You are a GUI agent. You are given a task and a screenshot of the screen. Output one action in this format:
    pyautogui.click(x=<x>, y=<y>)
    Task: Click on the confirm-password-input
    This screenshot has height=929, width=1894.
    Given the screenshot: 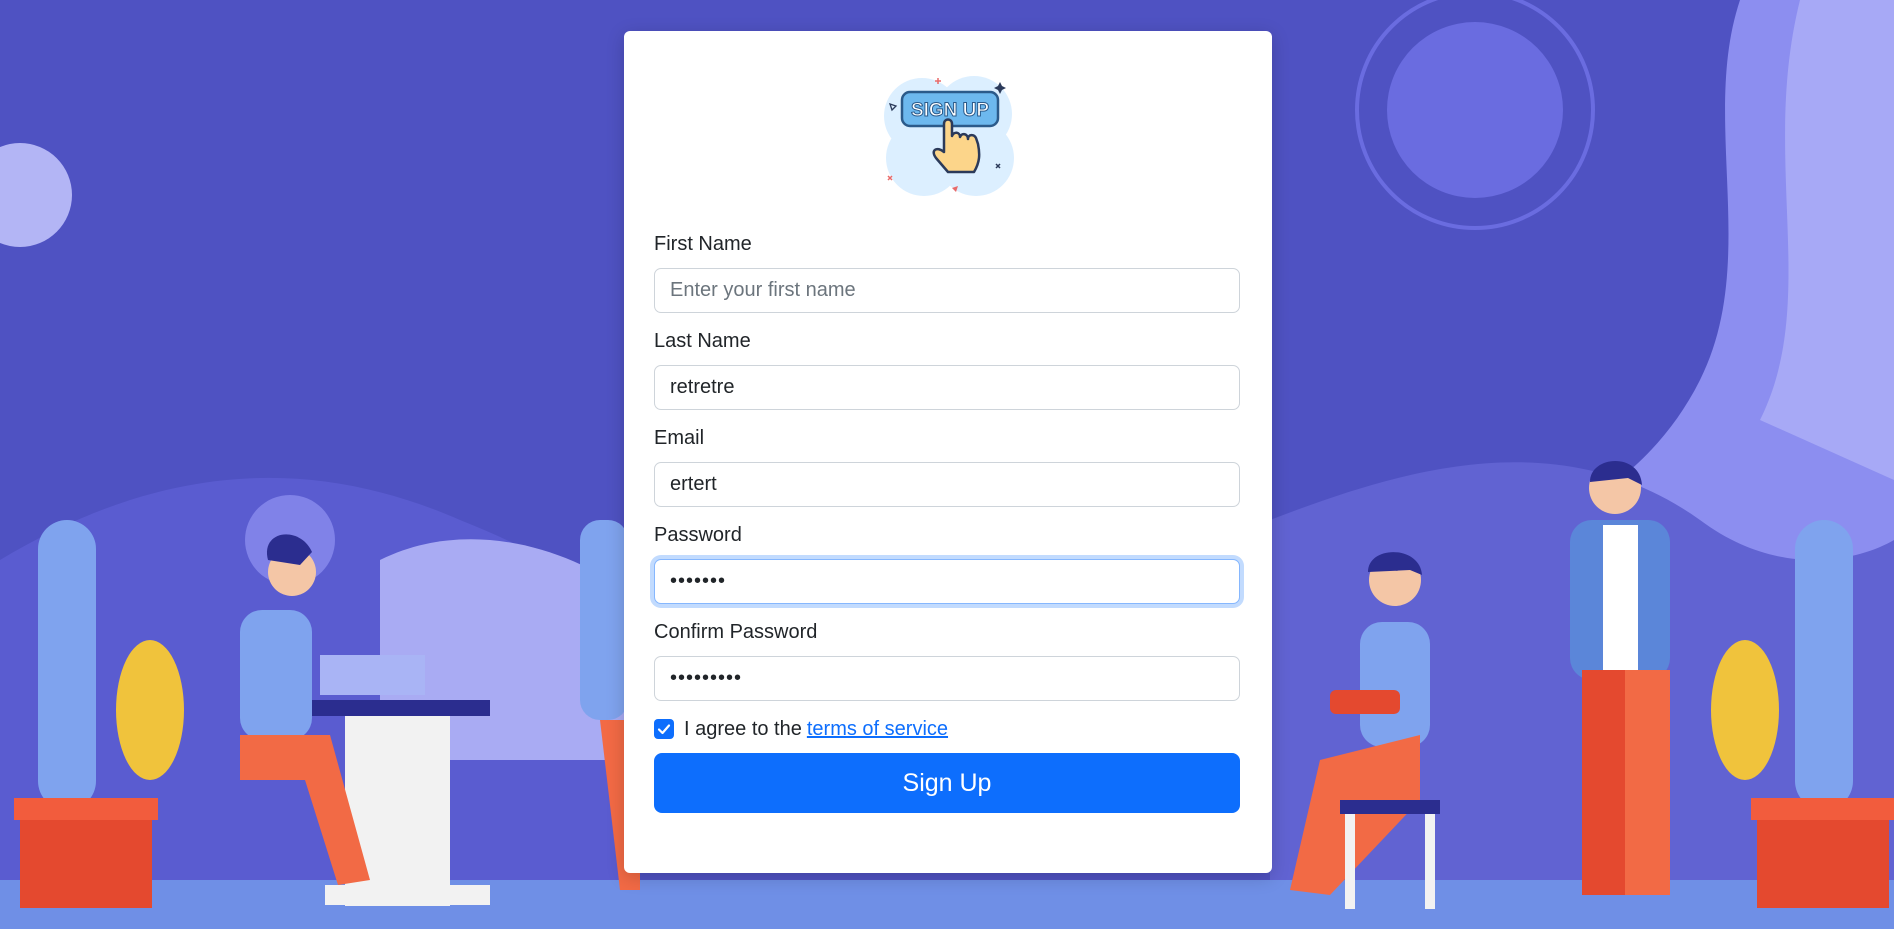 What is the action you would take?
    pyautogui.click(x=947, y=678)
    